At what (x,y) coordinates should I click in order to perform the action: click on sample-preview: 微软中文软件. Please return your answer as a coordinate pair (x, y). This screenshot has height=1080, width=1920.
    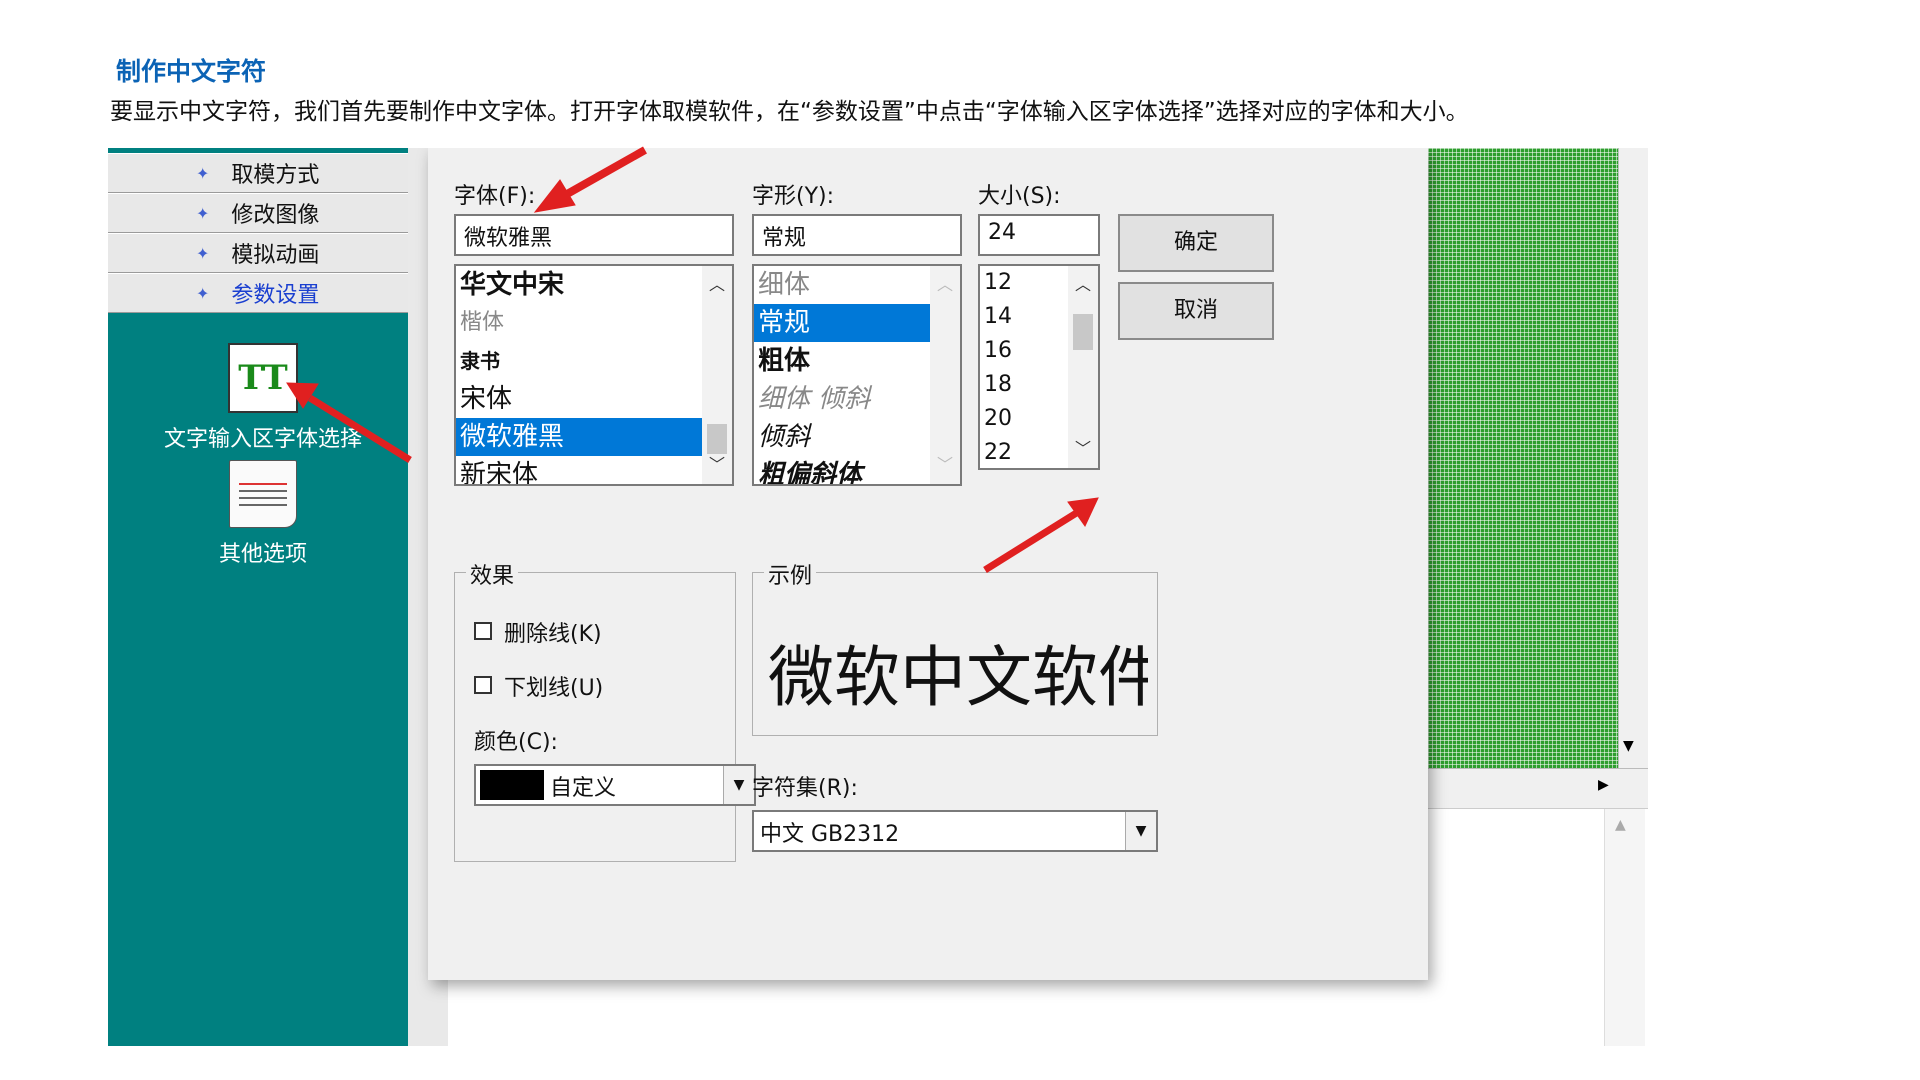
    Looking at the image, I should click on (958, 669).